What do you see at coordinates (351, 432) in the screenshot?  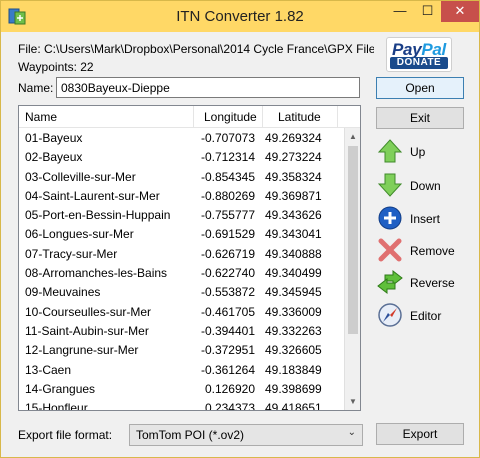 I see `chevron-down-icon: ⌄` at bounding box center [351, 432].